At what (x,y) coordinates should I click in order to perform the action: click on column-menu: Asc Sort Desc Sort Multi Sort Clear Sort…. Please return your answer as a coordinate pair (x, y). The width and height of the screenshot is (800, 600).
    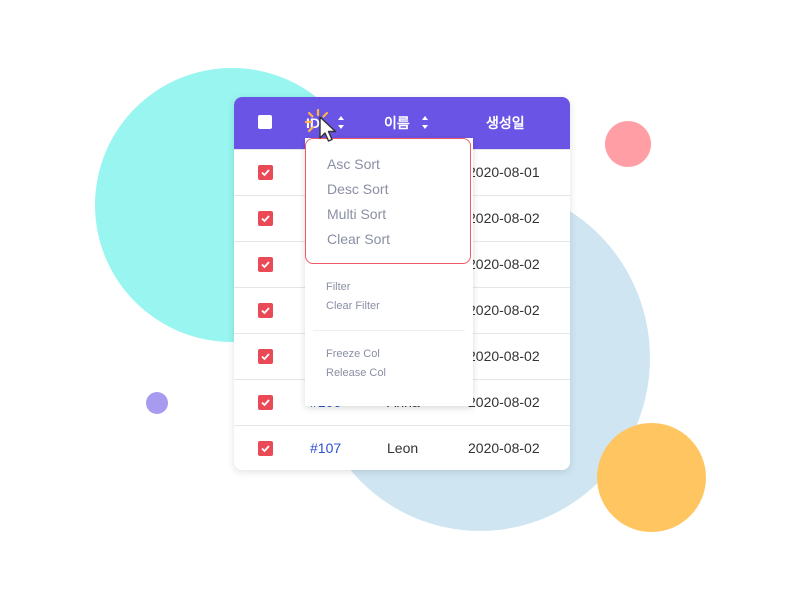
    Looking at the image, I should click on (389, 272).